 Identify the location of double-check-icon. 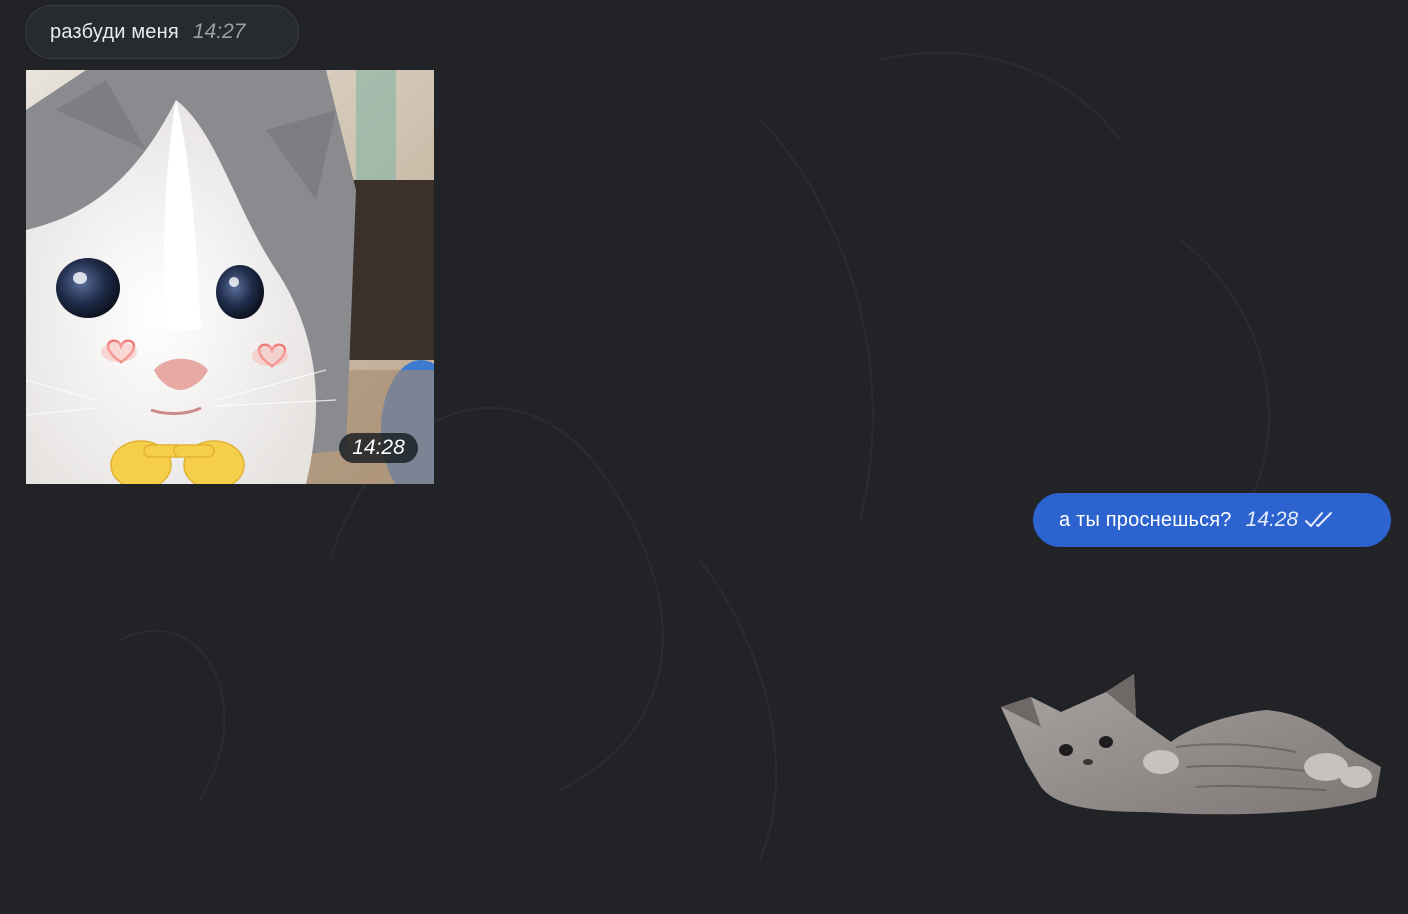
(1320, 520).